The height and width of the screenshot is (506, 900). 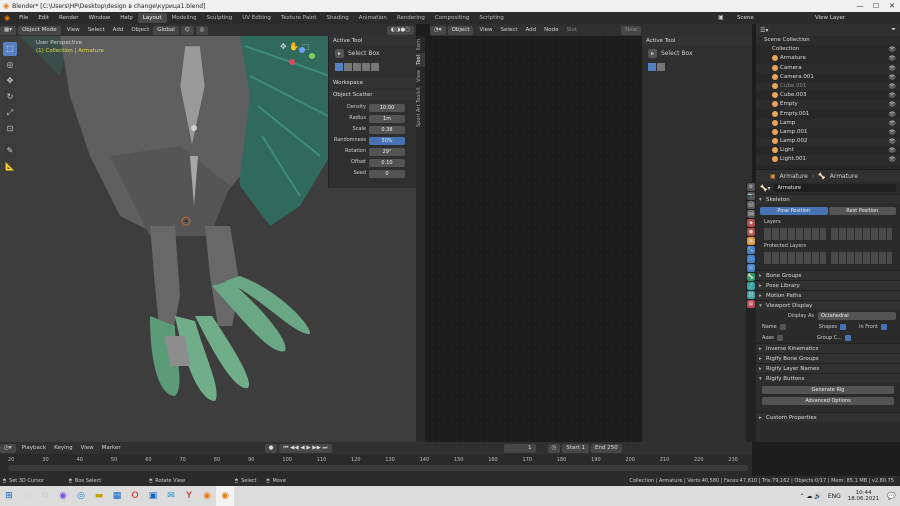 What do you see at coordinates (860, 6) in the screenshot?
I see `minimize-button: —` at bounding box center [860, 6].